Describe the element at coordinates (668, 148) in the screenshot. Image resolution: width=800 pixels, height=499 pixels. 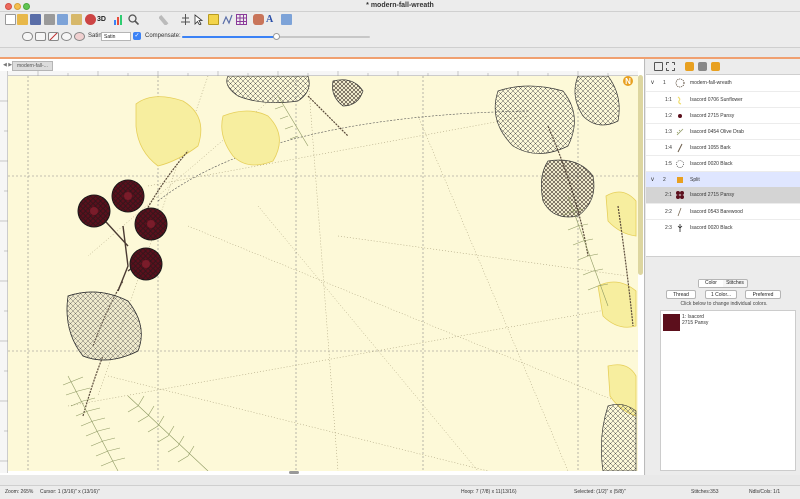
I see `row-number: 1:4` at that location.